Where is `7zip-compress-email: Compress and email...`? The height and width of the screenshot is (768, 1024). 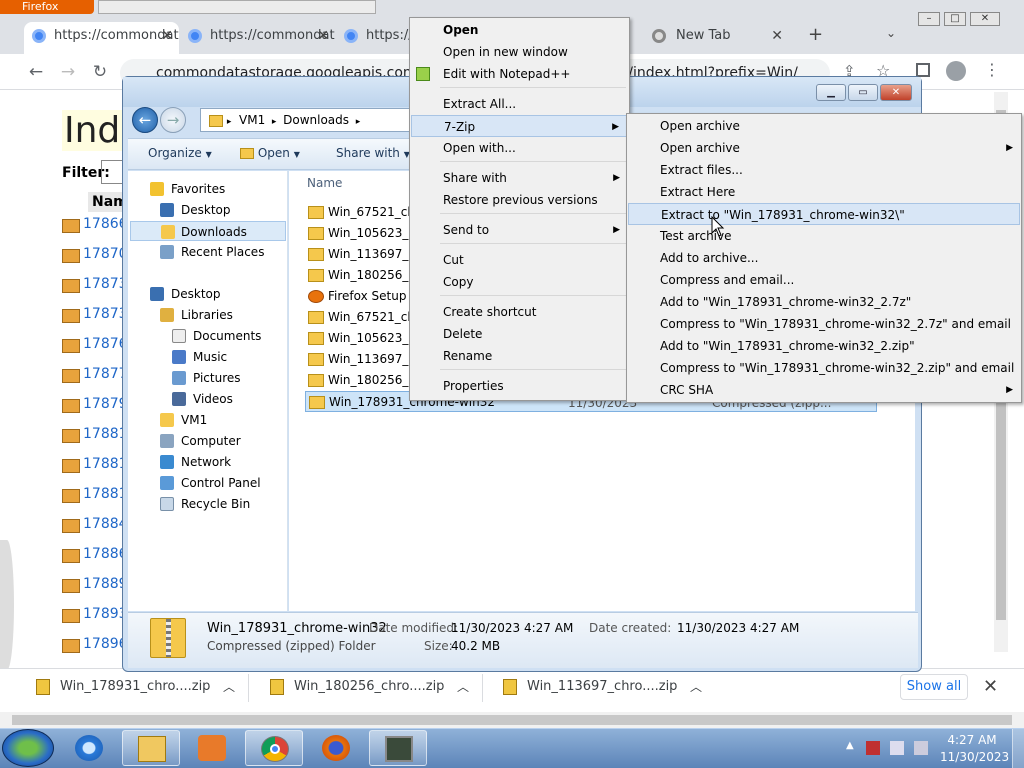
7zip-compress-email: Compress and email... is located at coordinates (824, 280).